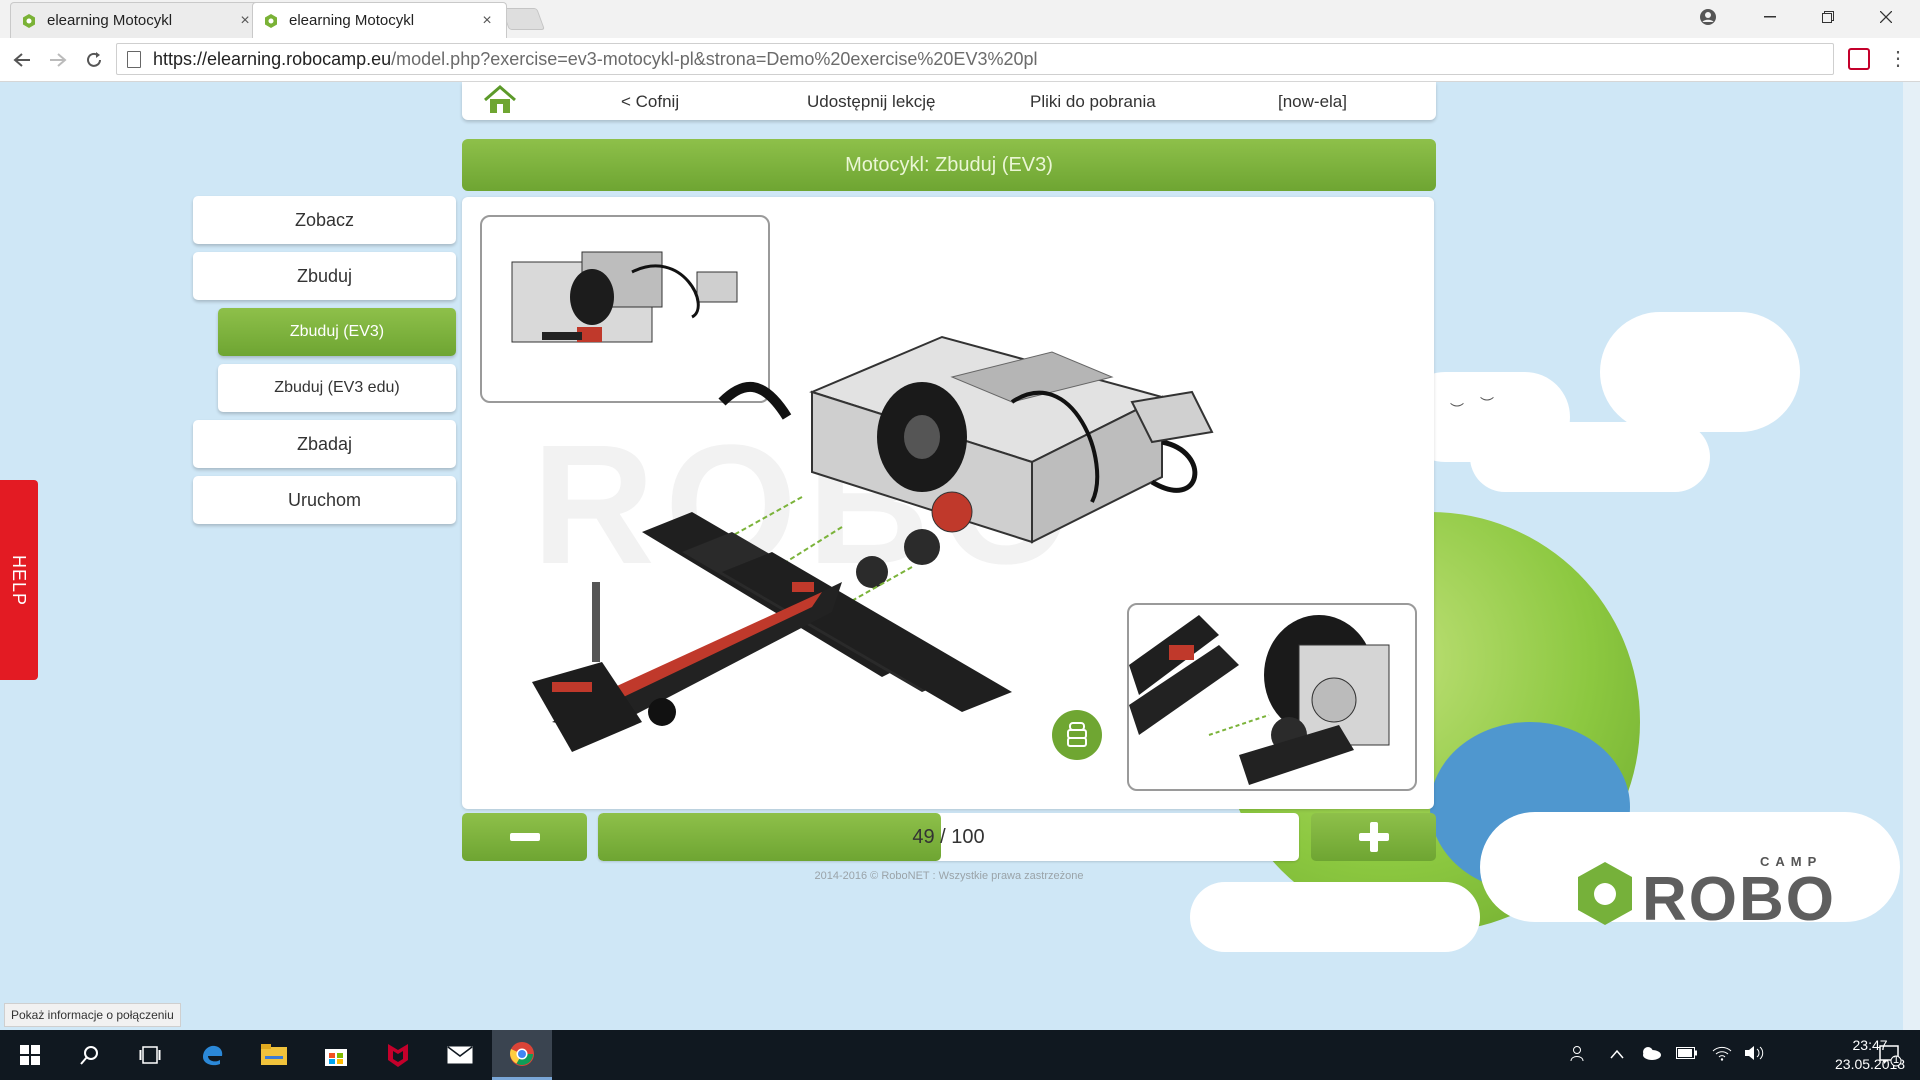 This screenshot has height=1080, width=1920. I want to click on help-tab: HELP, so click(19, 580).